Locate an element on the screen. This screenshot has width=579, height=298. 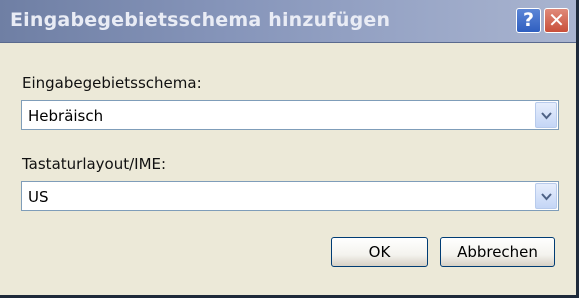
input-locale-select: Hebräisch is located at coordinates (290, 115).